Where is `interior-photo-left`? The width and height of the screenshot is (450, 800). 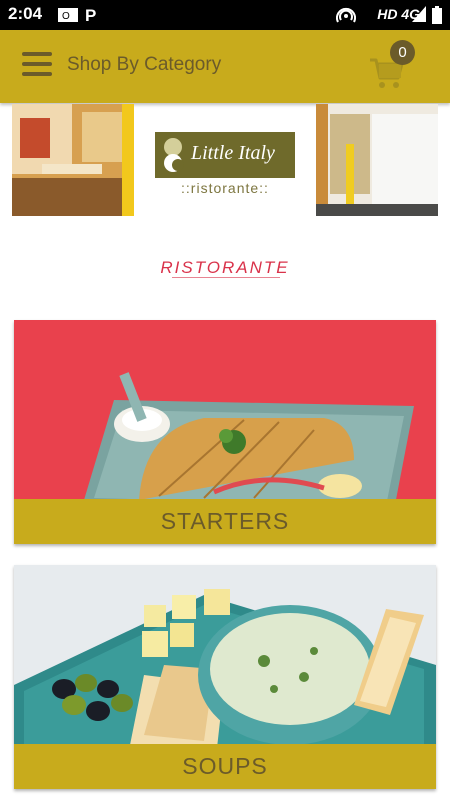 interior-photo-left is located at coordinates (73, 160).